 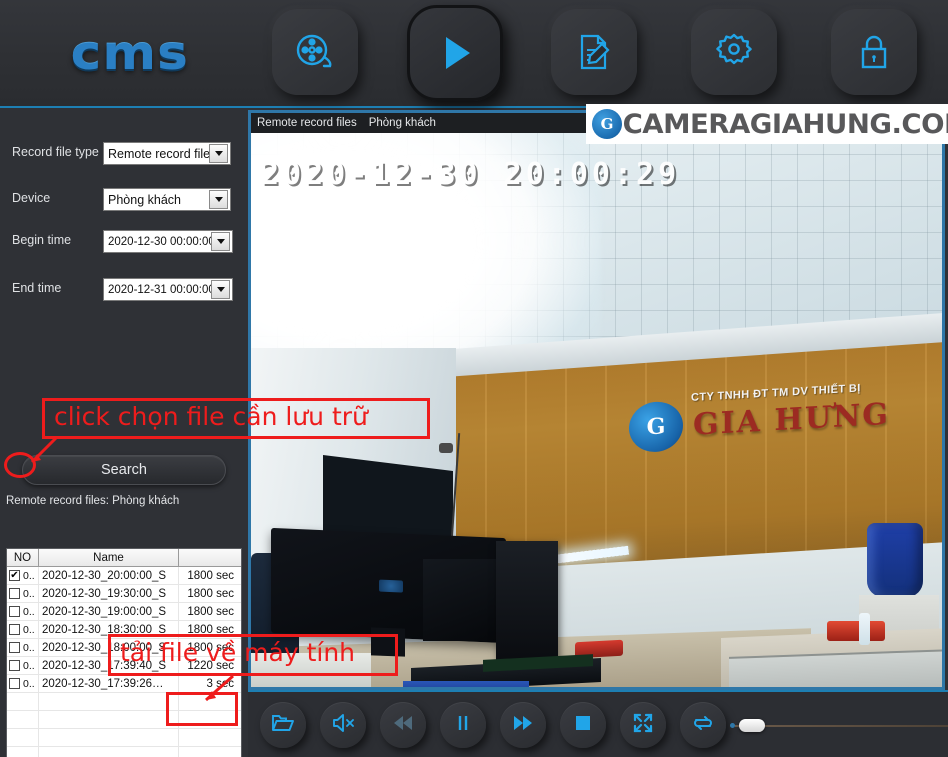 I want to click on label-device: Device, so click(x=31, y=198).